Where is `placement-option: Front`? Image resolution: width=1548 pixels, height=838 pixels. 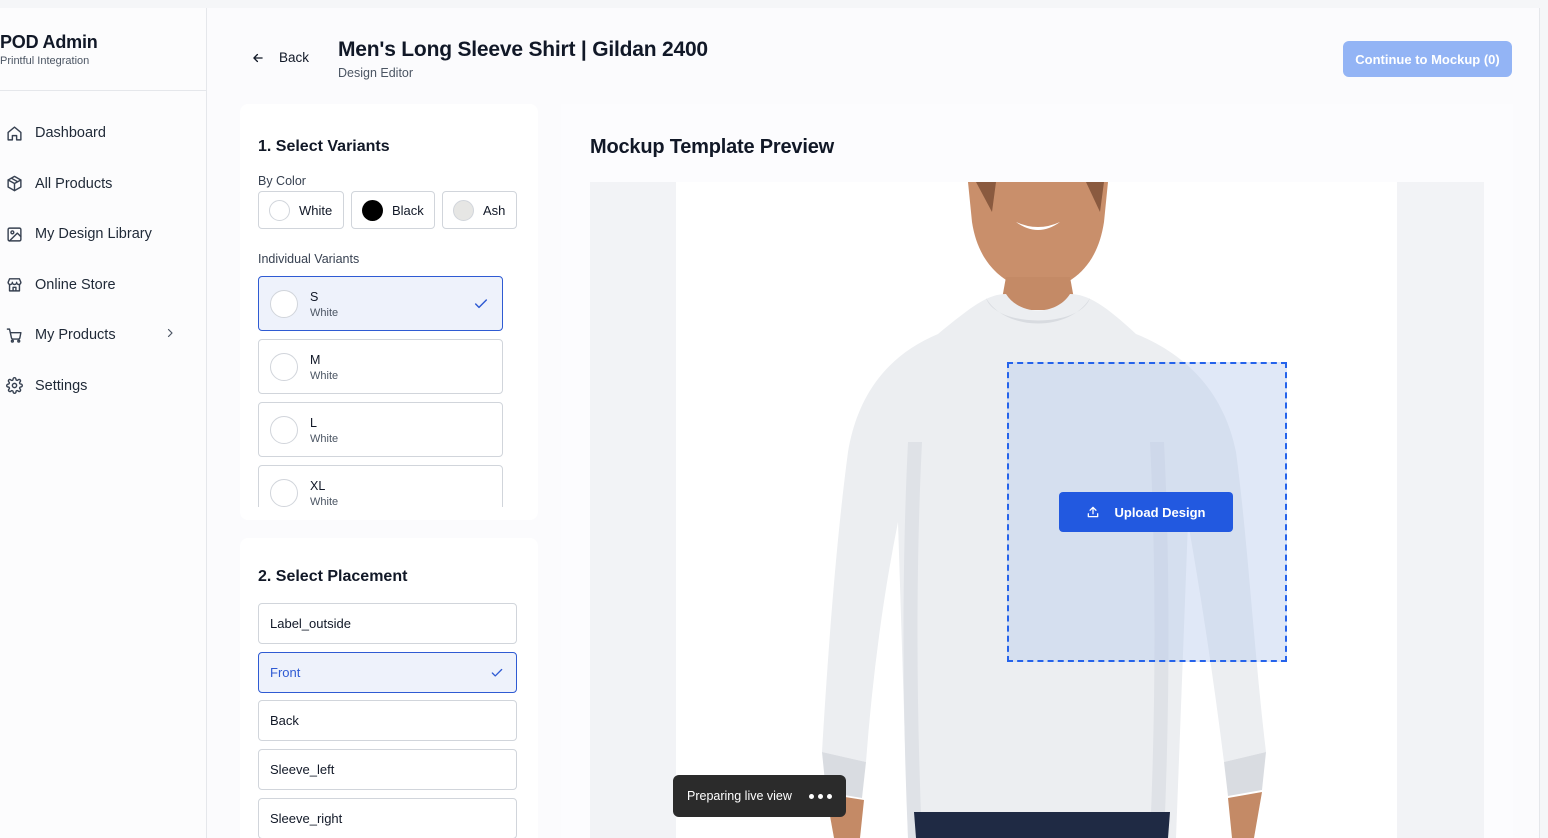
placement-option: Front is located at coordinates (387, 672).